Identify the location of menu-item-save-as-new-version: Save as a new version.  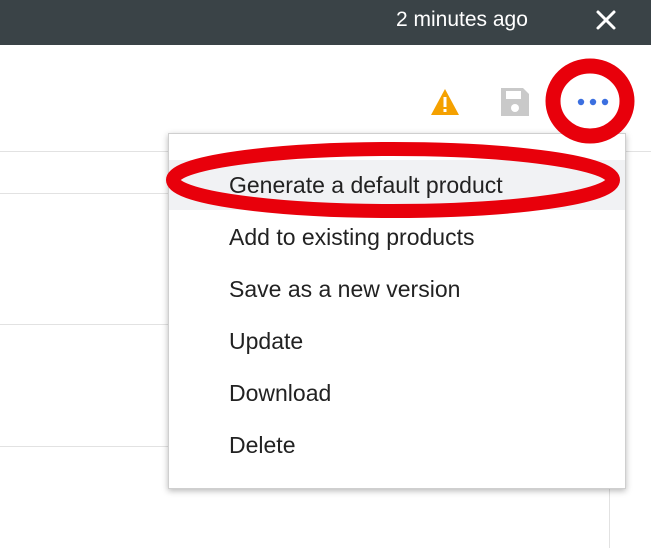
(397, 289).